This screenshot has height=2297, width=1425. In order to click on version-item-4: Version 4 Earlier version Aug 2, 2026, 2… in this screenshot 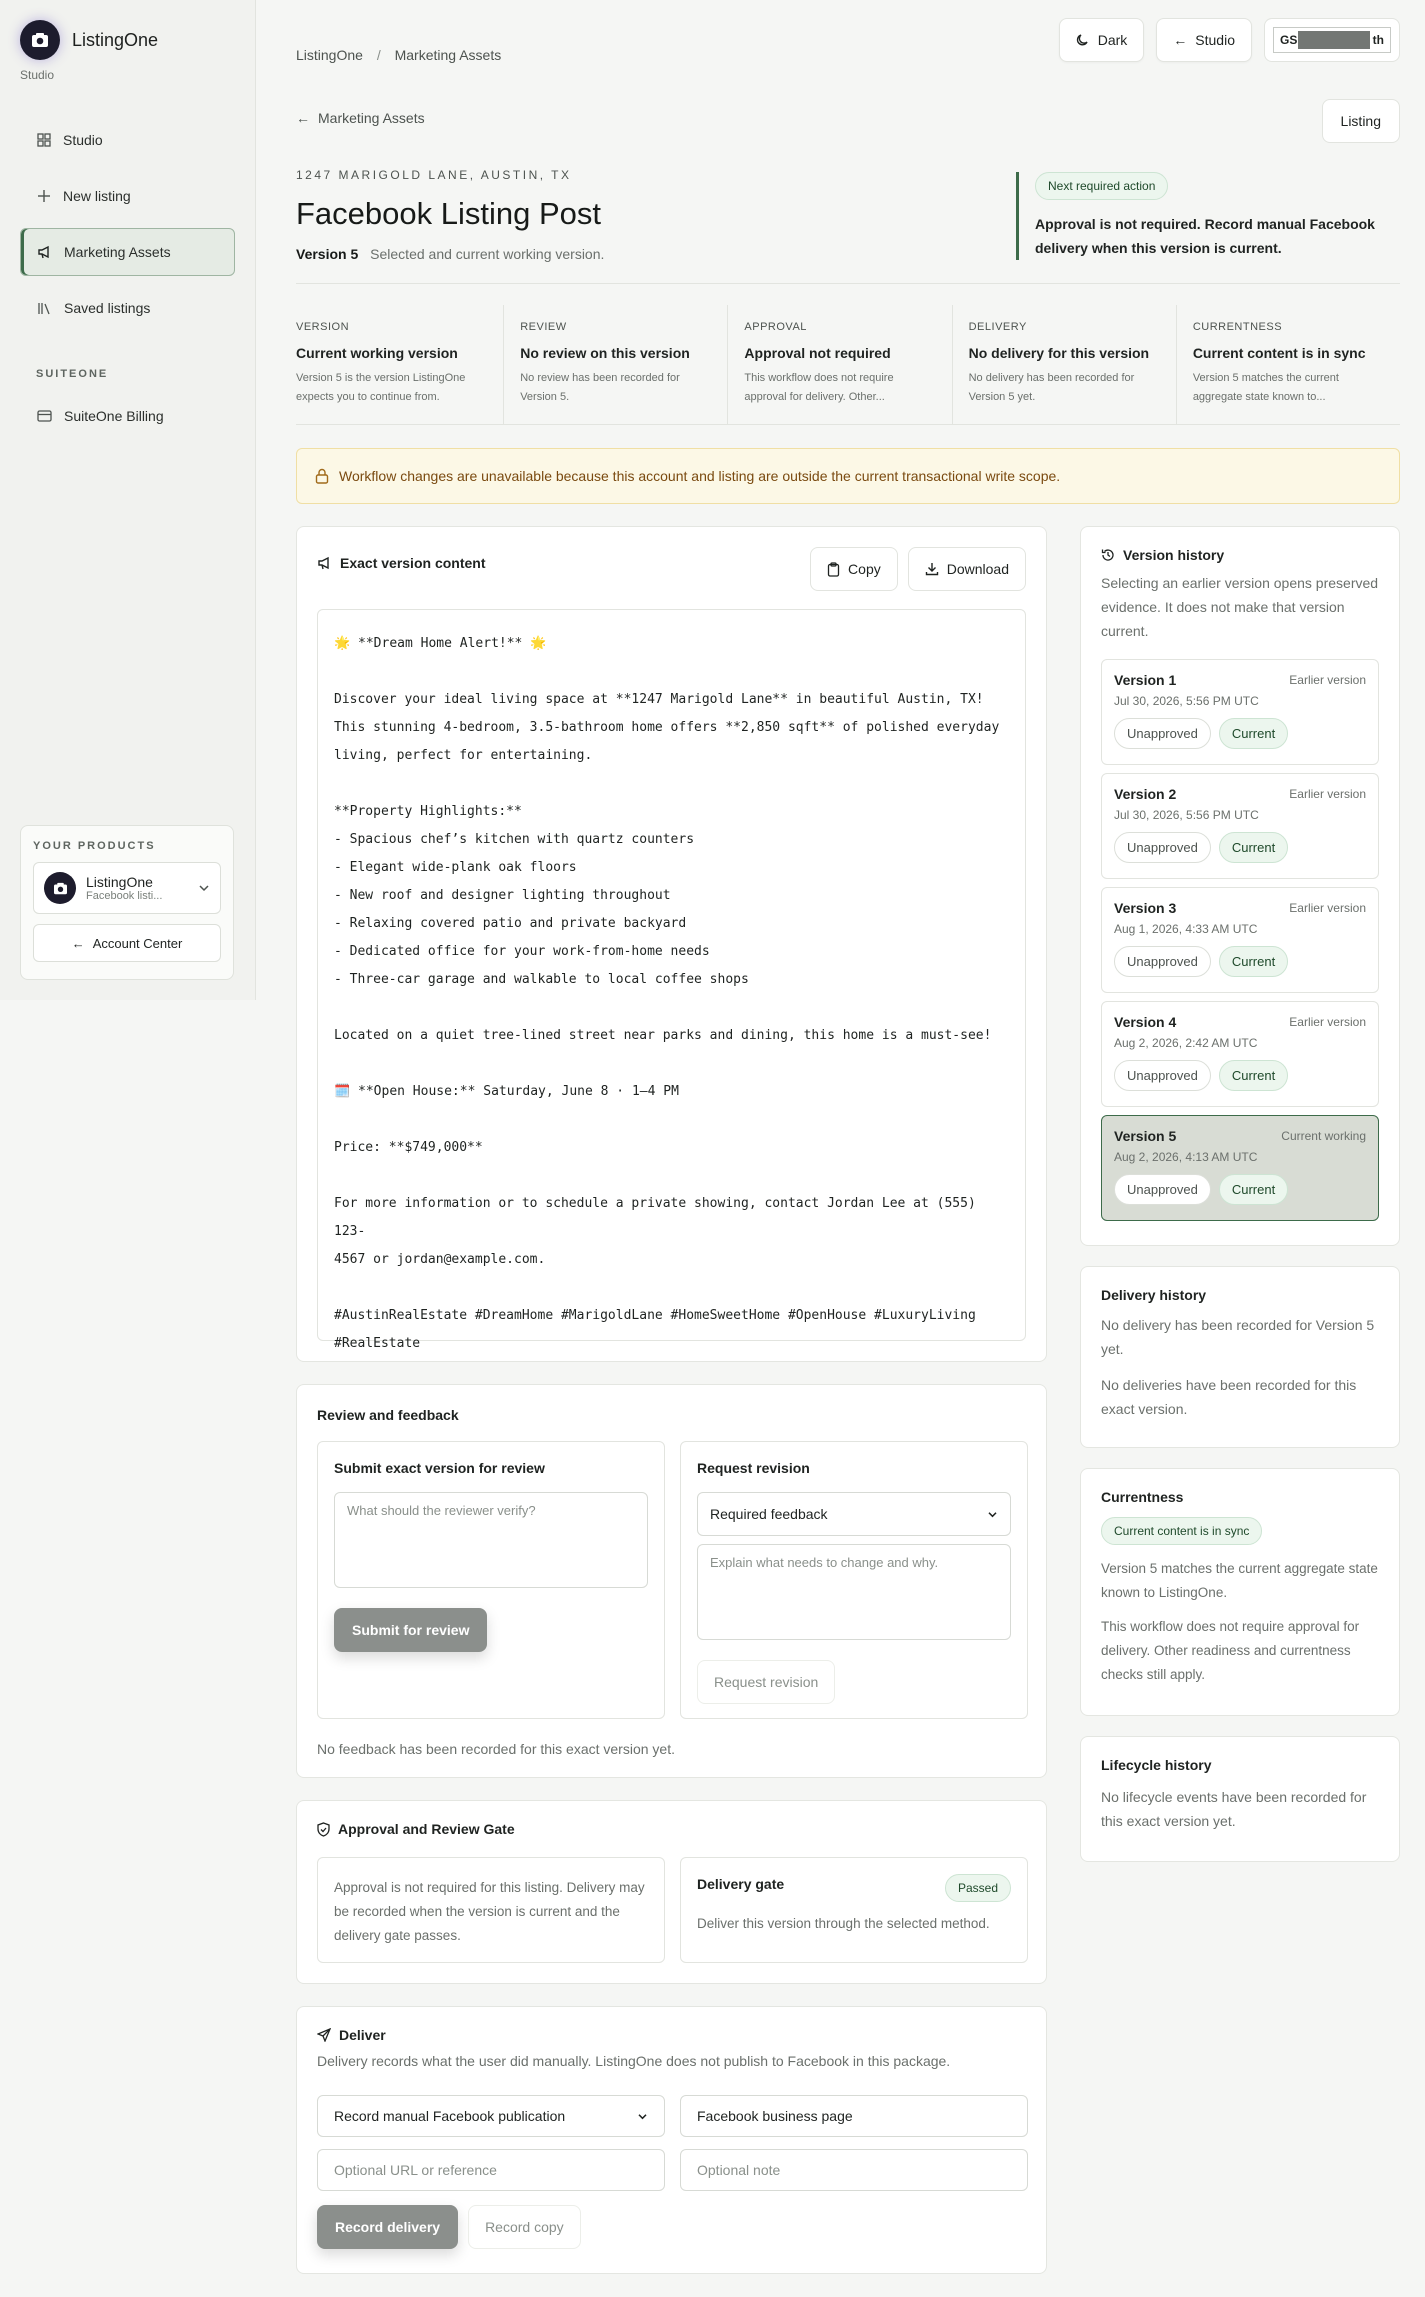, I will do `click(1240, 1054)`.